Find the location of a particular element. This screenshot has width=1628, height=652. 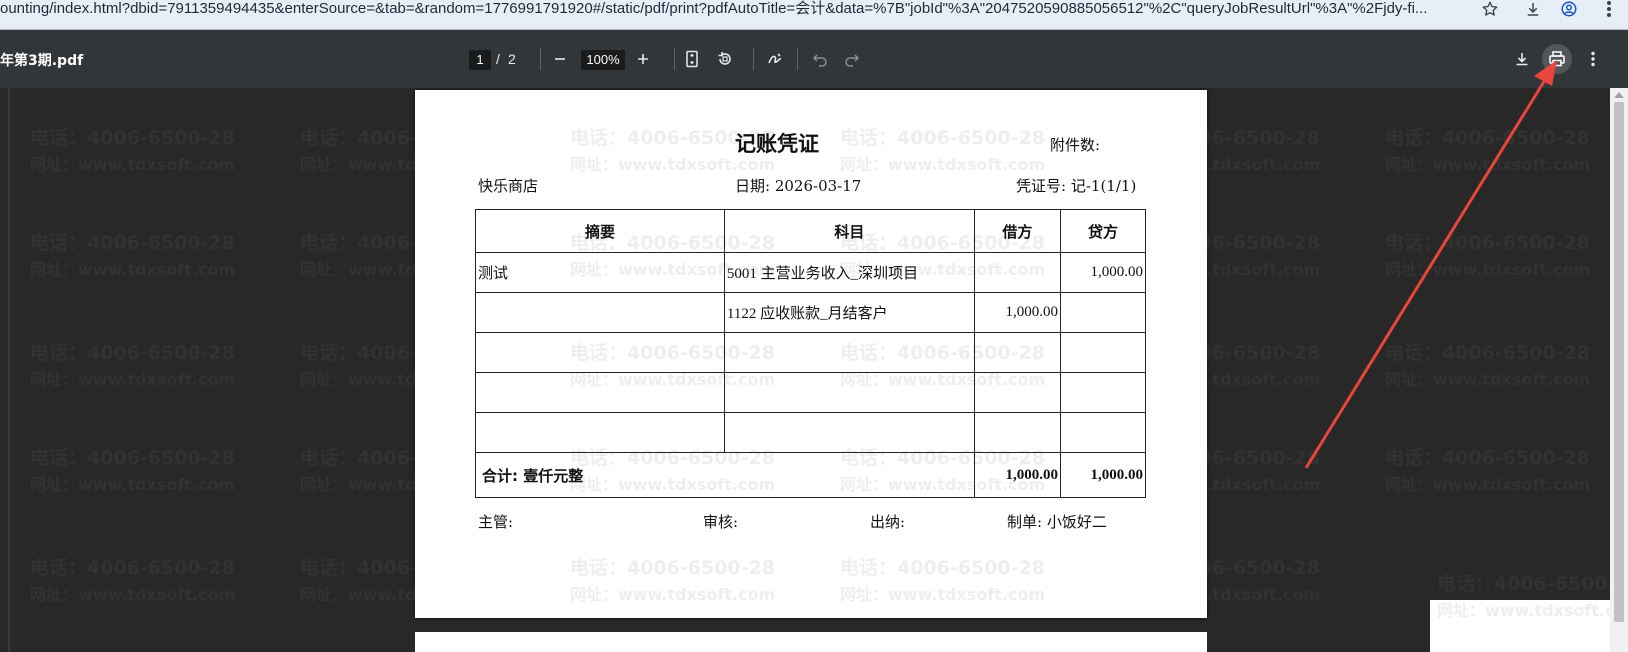

scroll-thumb is located at coordinates (1619, 362).